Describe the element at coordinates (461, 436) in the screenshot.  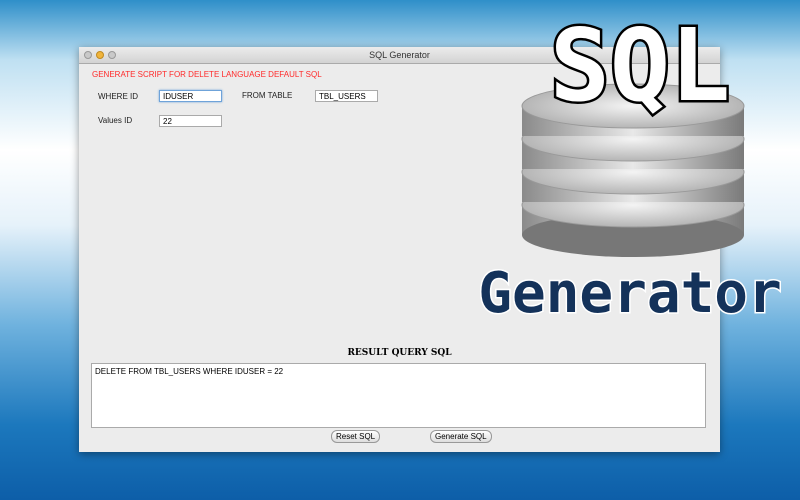
I see `generate-sql-button: Generate SQL` at that location.